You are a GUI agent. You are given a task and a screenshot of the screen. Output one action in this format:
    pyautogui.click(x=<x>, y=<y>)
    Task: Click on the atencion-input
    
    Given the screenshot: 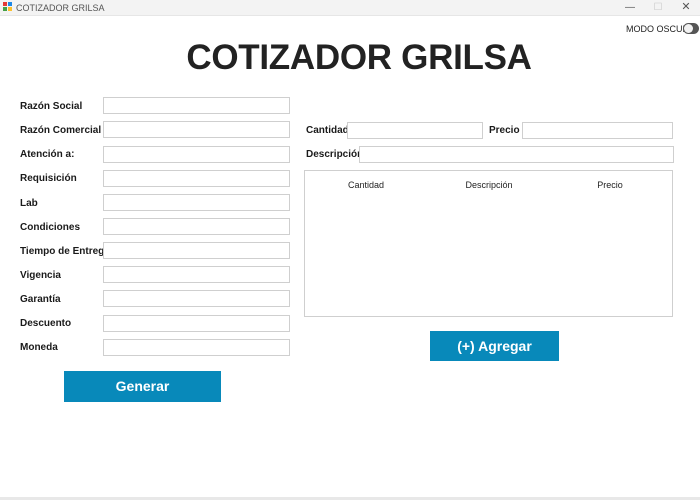 What is the action you would take?
    pyautogui.click(x=196, y=154)
    